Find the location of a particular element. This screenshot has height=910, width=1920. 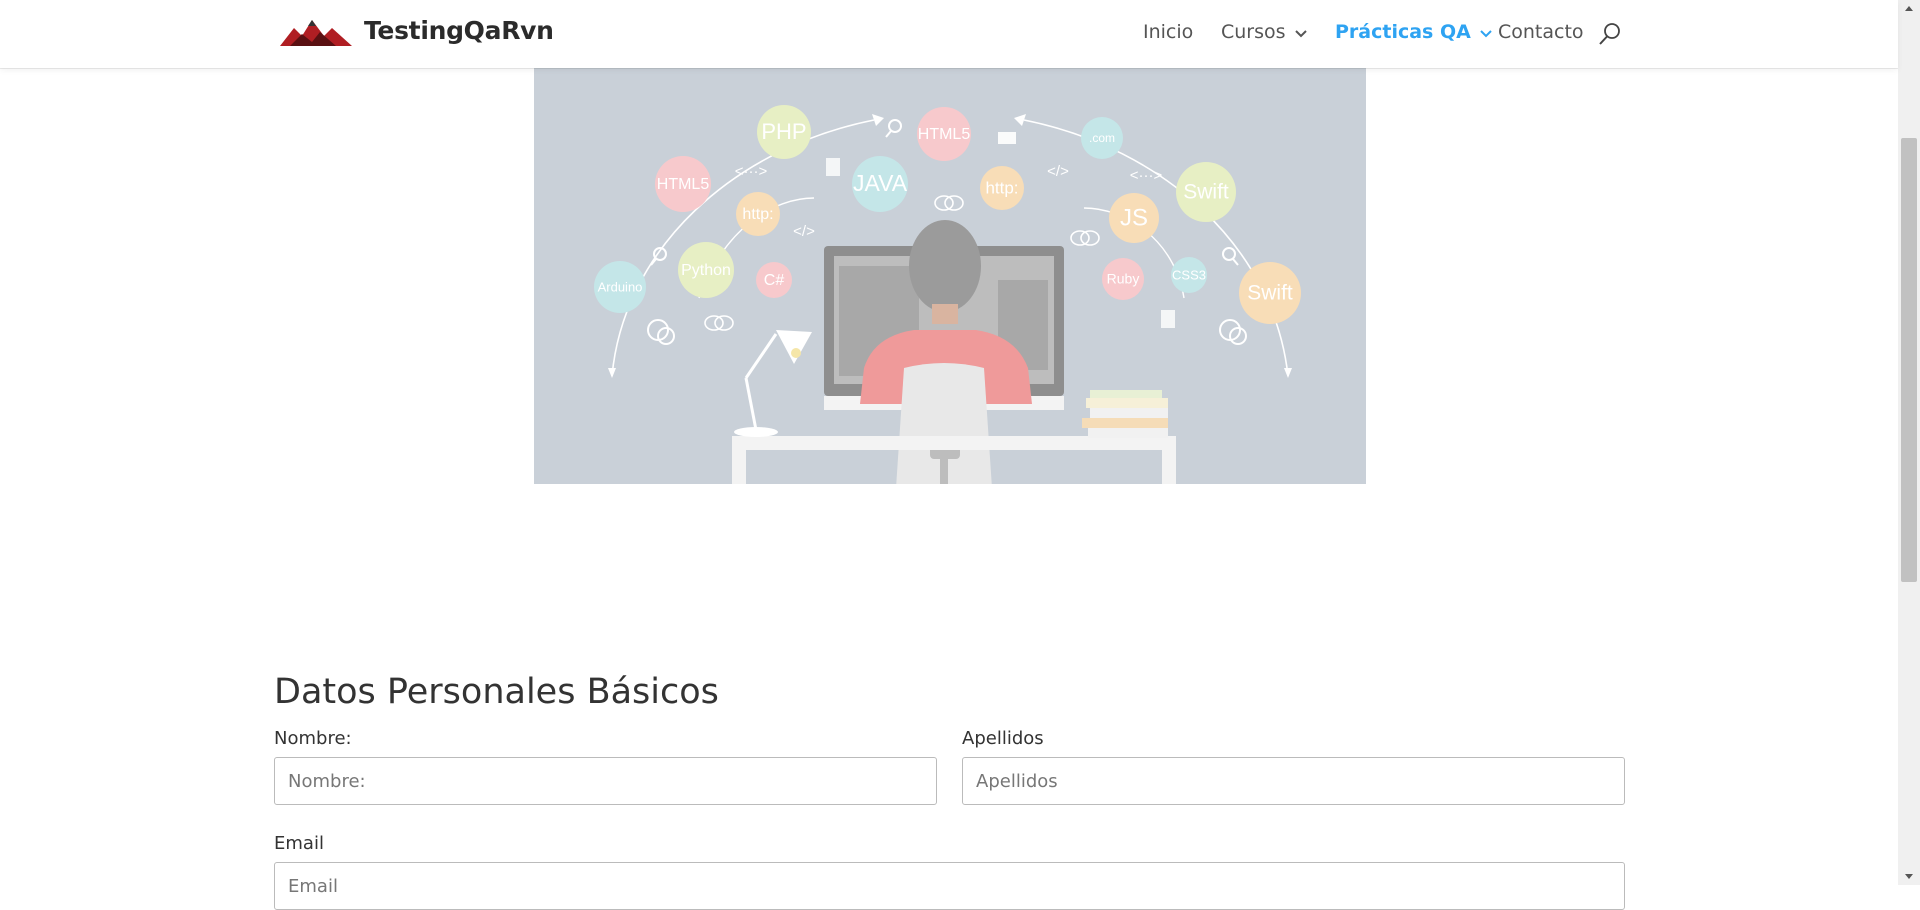

language-bubble-label: .com is located at coordinates (1102, 138).